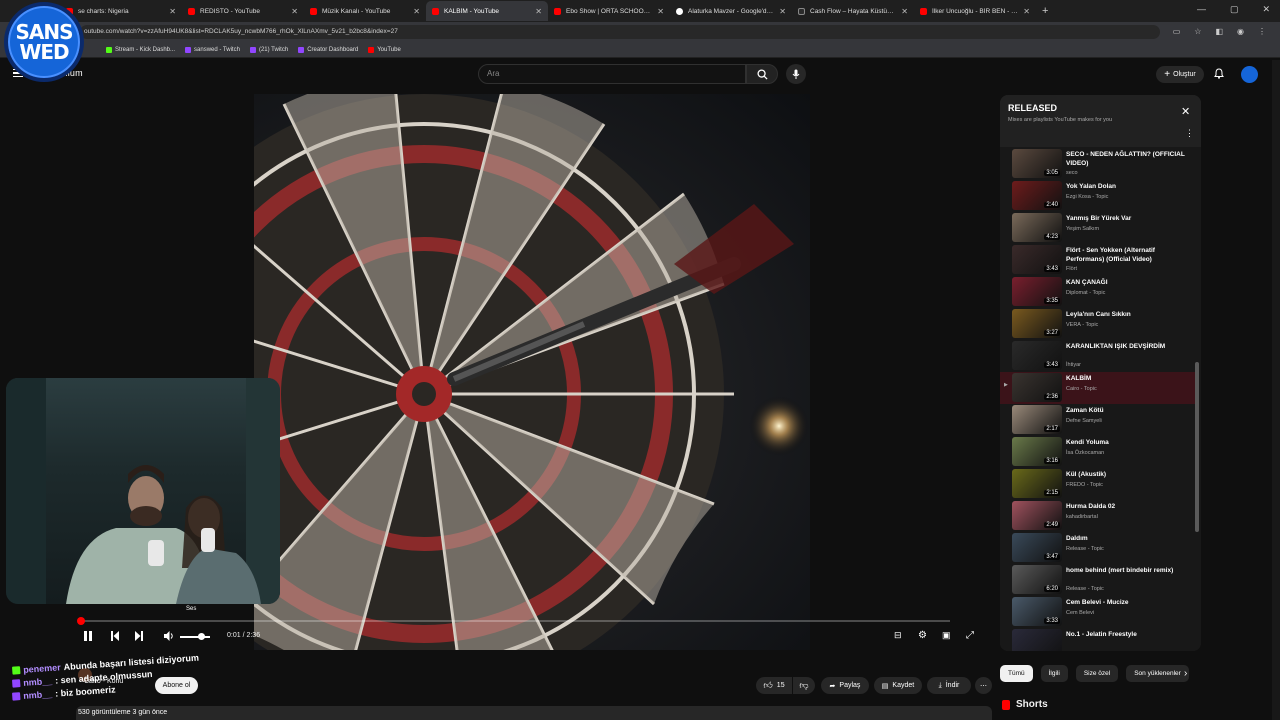 The height and width of the screenshot is (720, 1280). What do you see at coordinates (1266, 9) in the screenshot?
I see `close-window-icon: ✕` at bounding box center [1266, 9].